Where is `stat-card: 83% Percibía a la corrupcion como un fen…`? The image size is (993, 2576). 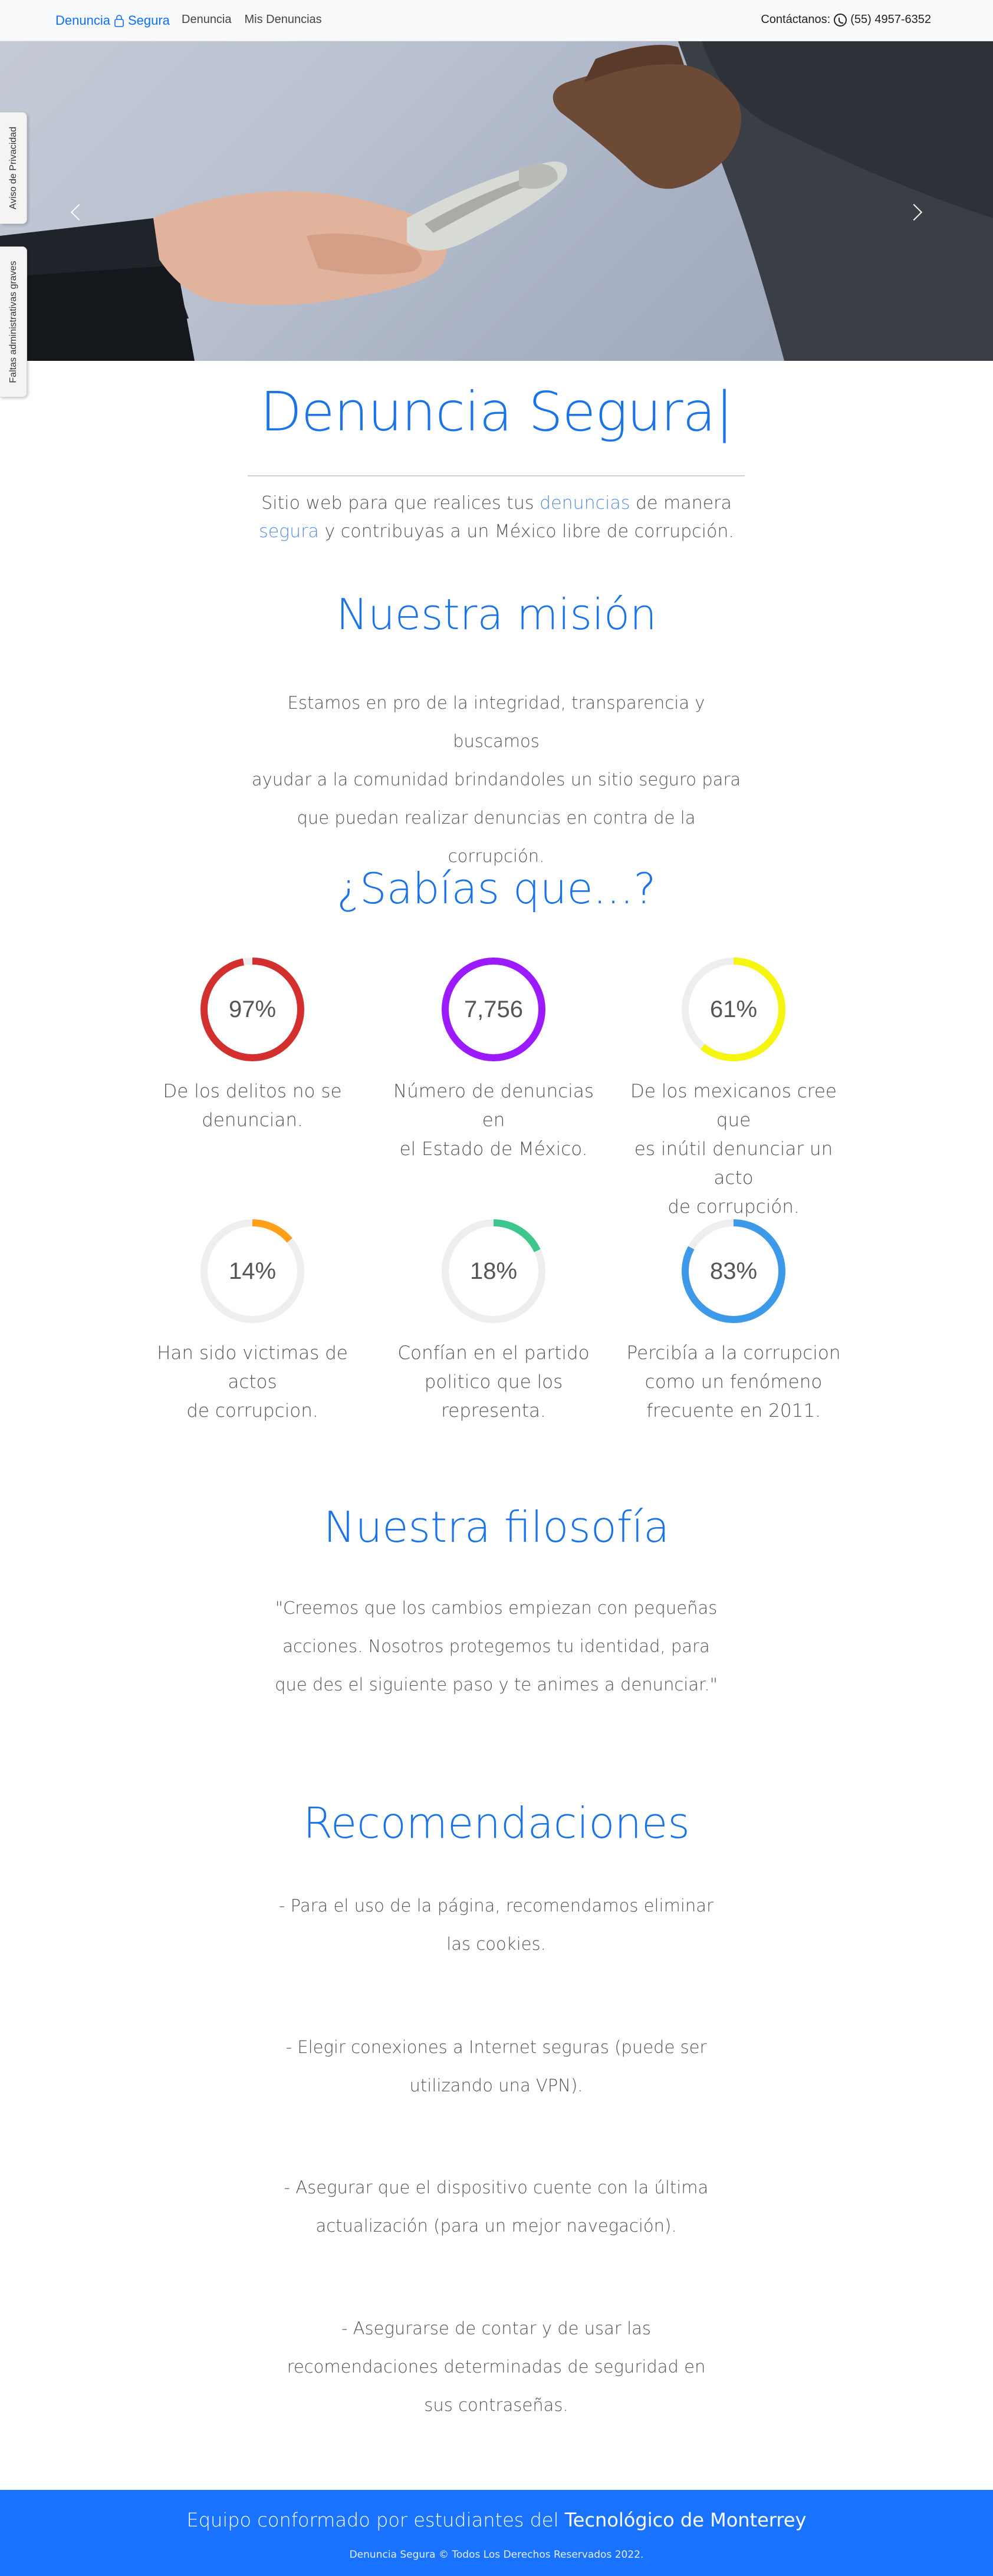 stat-card: 83% Percibía a la corrupcion como un fen… is located at coordinates (734, 1320).